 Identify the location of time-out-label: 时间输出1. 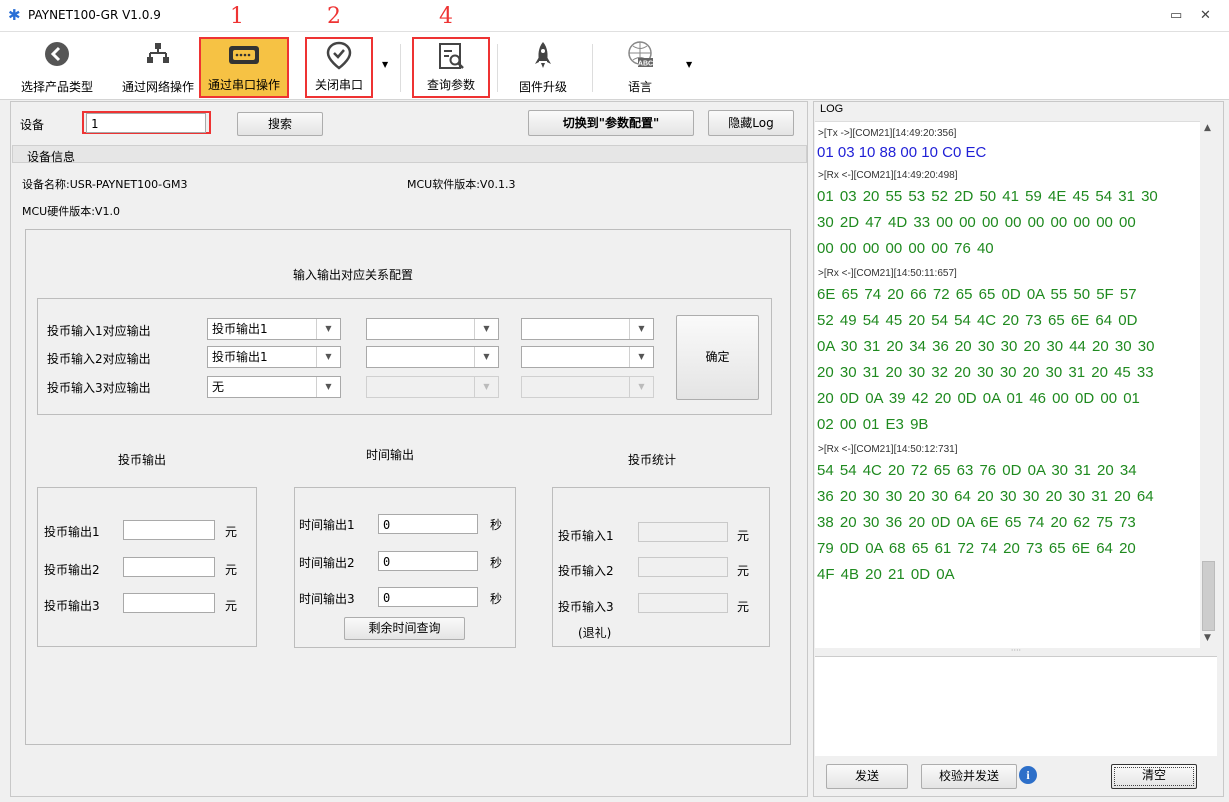
(327, 525).